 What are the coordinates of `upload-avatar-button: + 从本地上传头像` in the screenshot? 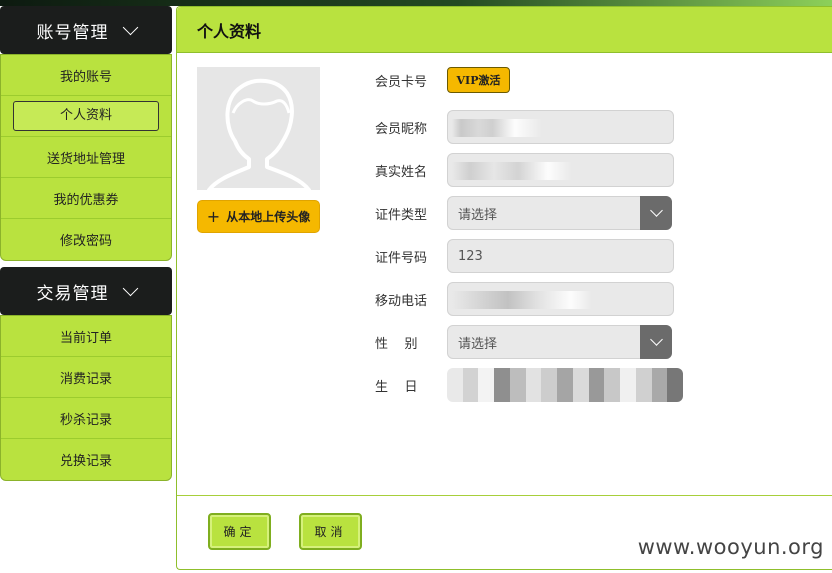 It's located at (258, 216).